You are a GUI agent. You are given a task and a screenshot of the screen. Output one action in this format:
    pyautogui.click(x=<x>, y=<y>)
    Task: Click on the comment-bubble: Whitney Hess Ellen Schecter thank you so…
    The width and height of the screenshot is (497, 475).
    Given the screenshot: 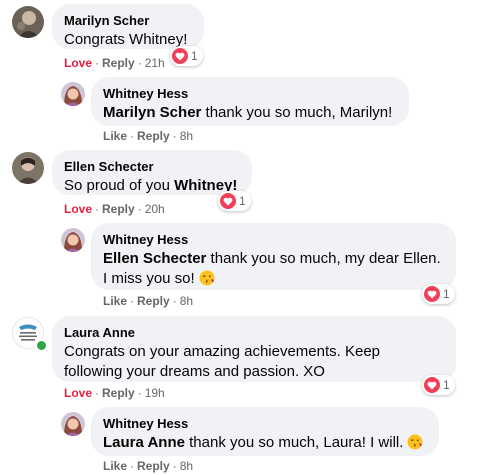 What is the action you would take?
    pyautogui.click(x=273, y=256)
    